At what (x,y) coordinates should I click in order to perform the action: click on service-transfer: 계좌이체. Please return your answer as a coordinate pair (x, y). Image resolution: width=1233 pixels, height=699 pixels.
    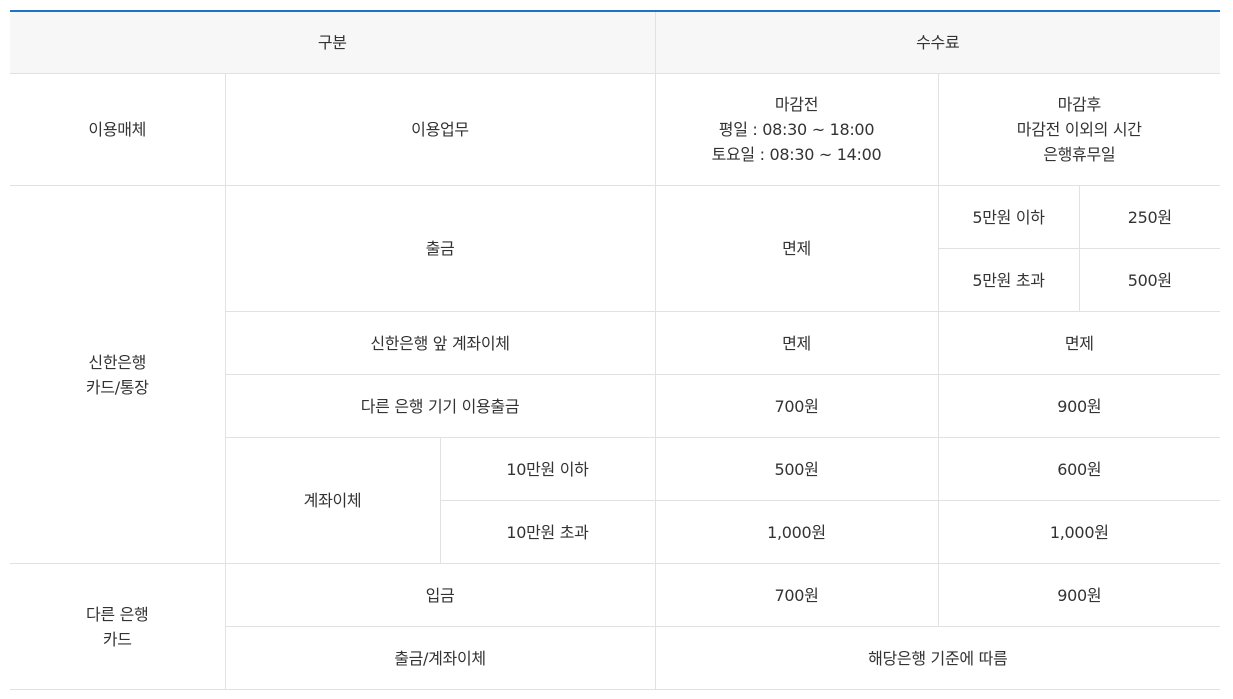
    Looking at the image, I should click on (333, 500).